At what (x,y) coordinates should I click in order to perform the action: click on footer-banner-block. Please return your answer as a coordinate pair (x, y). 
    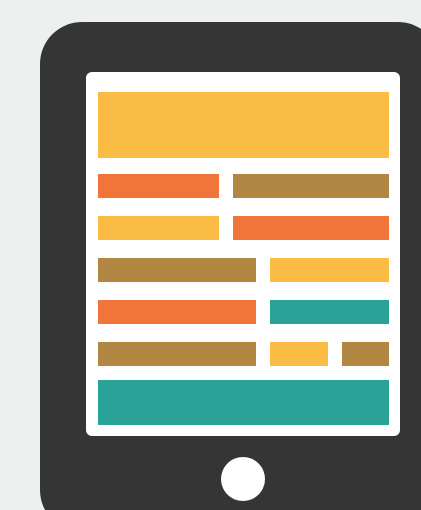
    Looking at the image, I should click on (243, 402).